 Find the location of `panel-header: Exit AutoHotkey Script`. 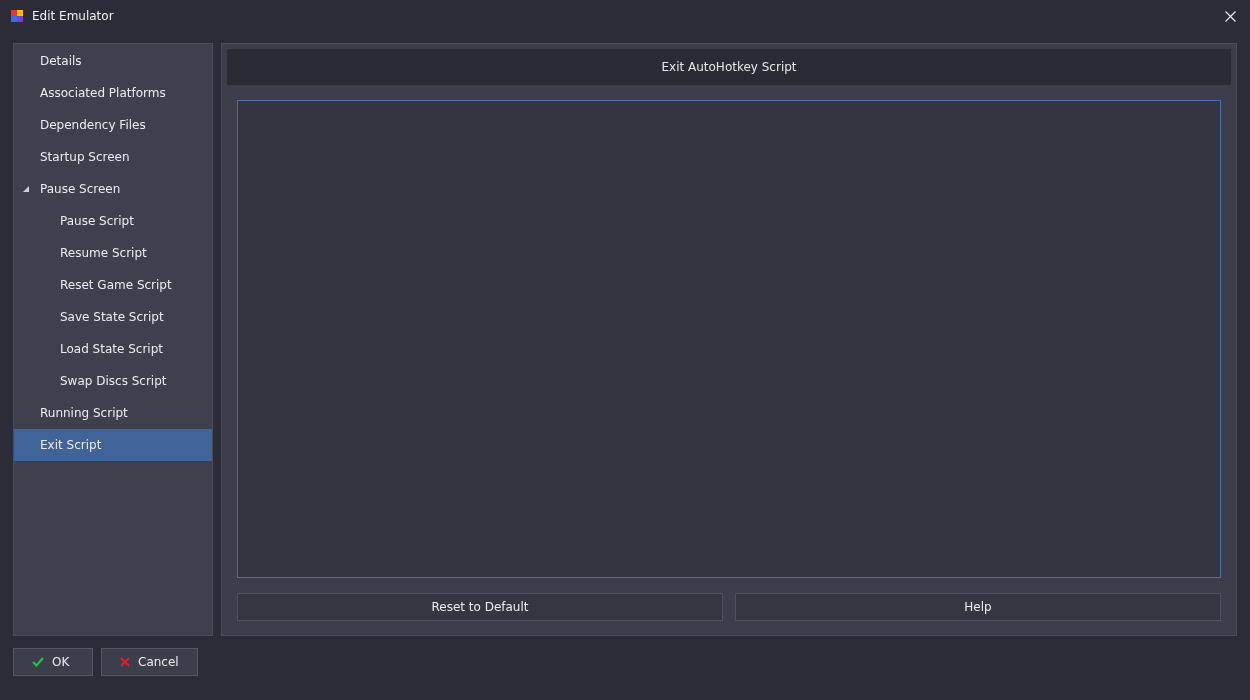

panel-header: Exit AutoHotkey Script is located at coordinates (729, 67).